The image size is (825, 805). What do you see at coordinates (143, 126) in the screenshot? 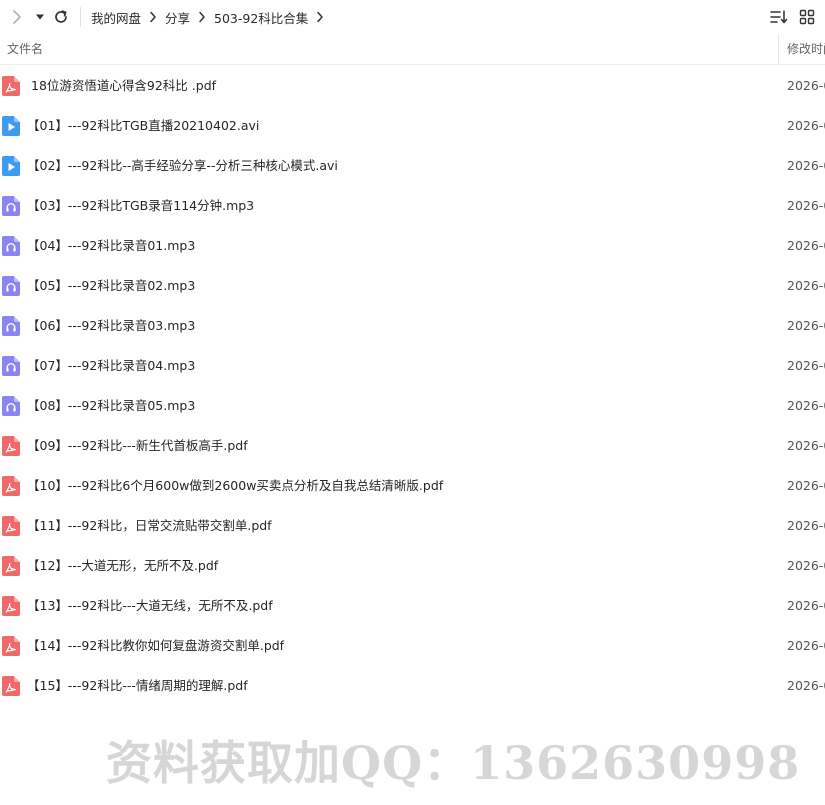
I see `file-name: 【01】---92科比TGB直播20210402.avi` at bounding box center [143, 126].